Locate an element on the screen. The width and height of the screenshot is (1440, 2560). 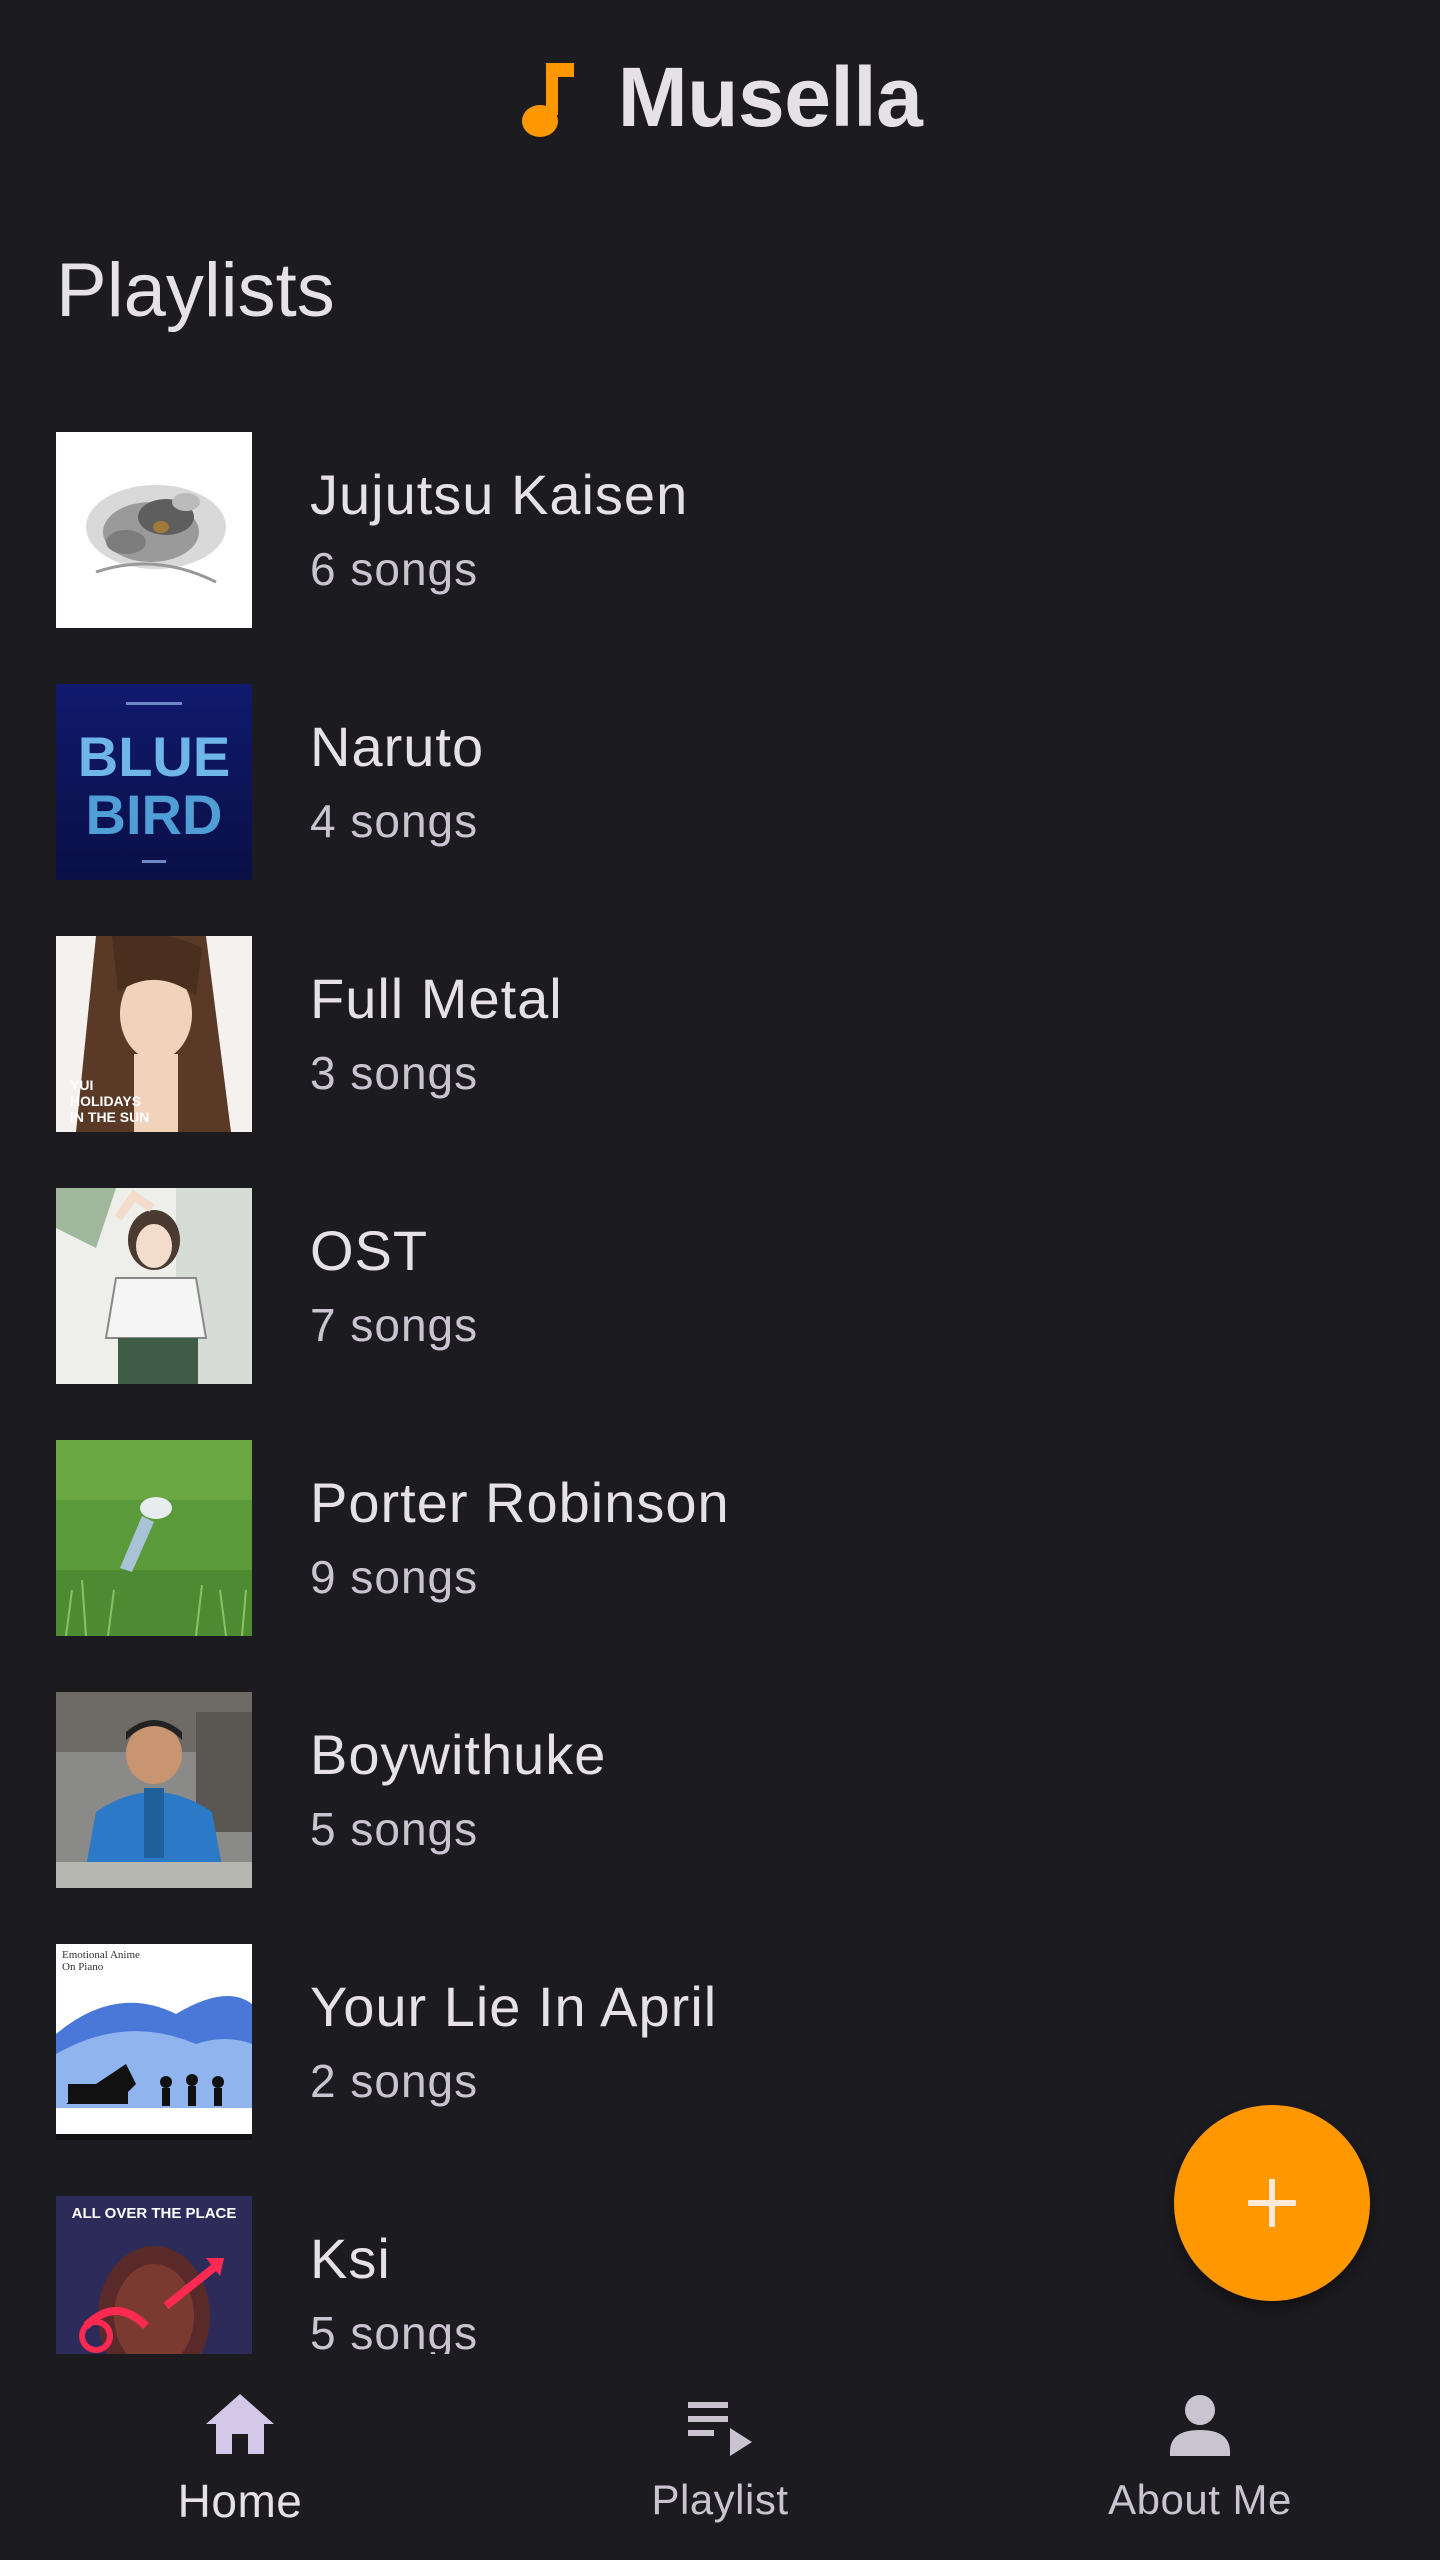
nav-item-playlist: Playlist is located at coordinates (720, 2457).